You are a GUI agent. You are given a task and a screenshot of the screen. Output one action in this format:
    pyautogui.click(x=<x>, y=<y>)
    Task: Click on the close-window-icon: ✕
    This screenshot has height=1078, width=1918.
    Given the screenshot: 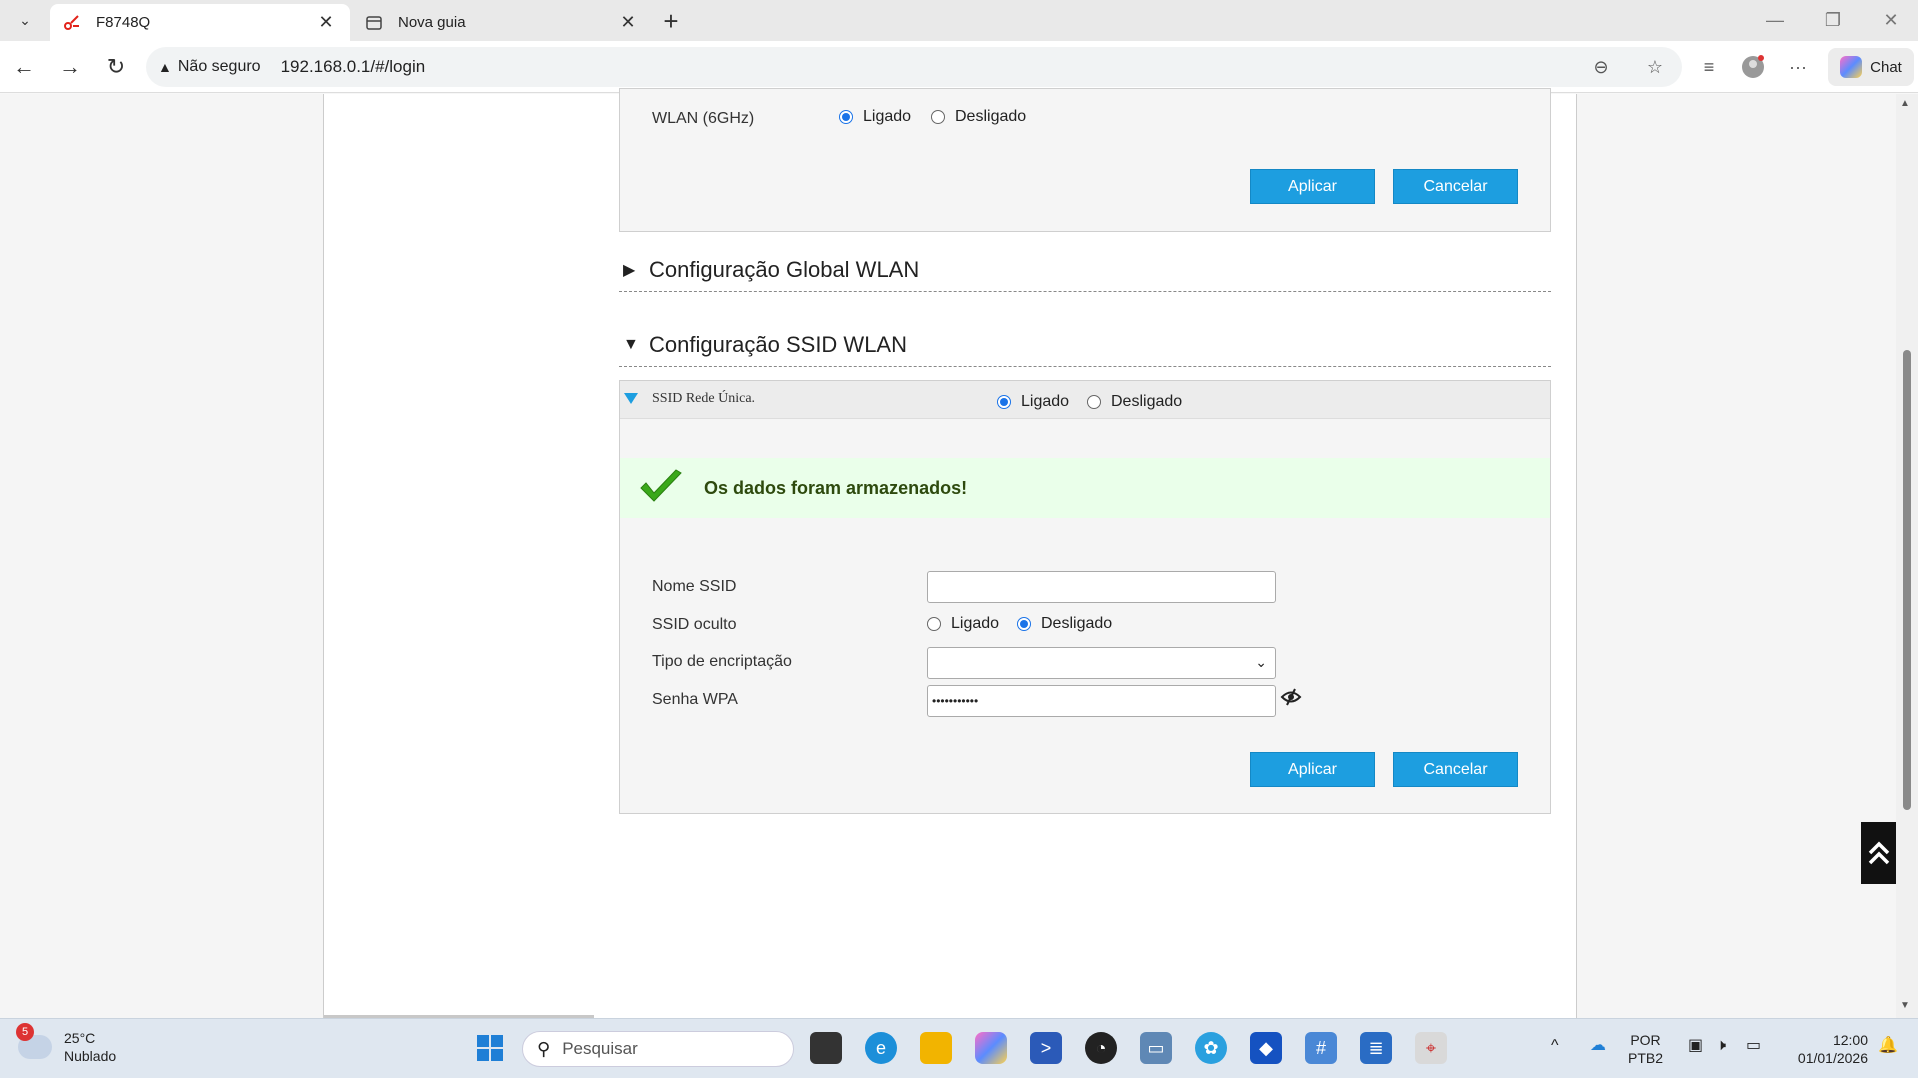 What is the action you would take?
    pyautogui.click(x=1891, y=20)
    